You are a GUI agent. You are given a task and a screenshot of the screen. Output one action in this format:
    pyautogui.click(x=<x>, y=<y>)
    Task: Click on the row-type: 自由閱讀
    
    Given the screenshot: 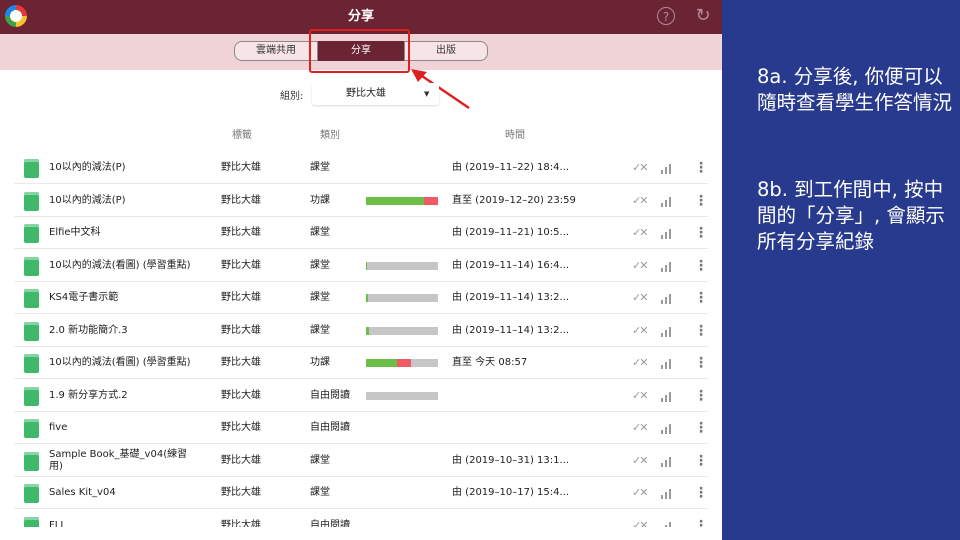 What is the action you would take?
    pyautogui.click(x=330, y=523)
    